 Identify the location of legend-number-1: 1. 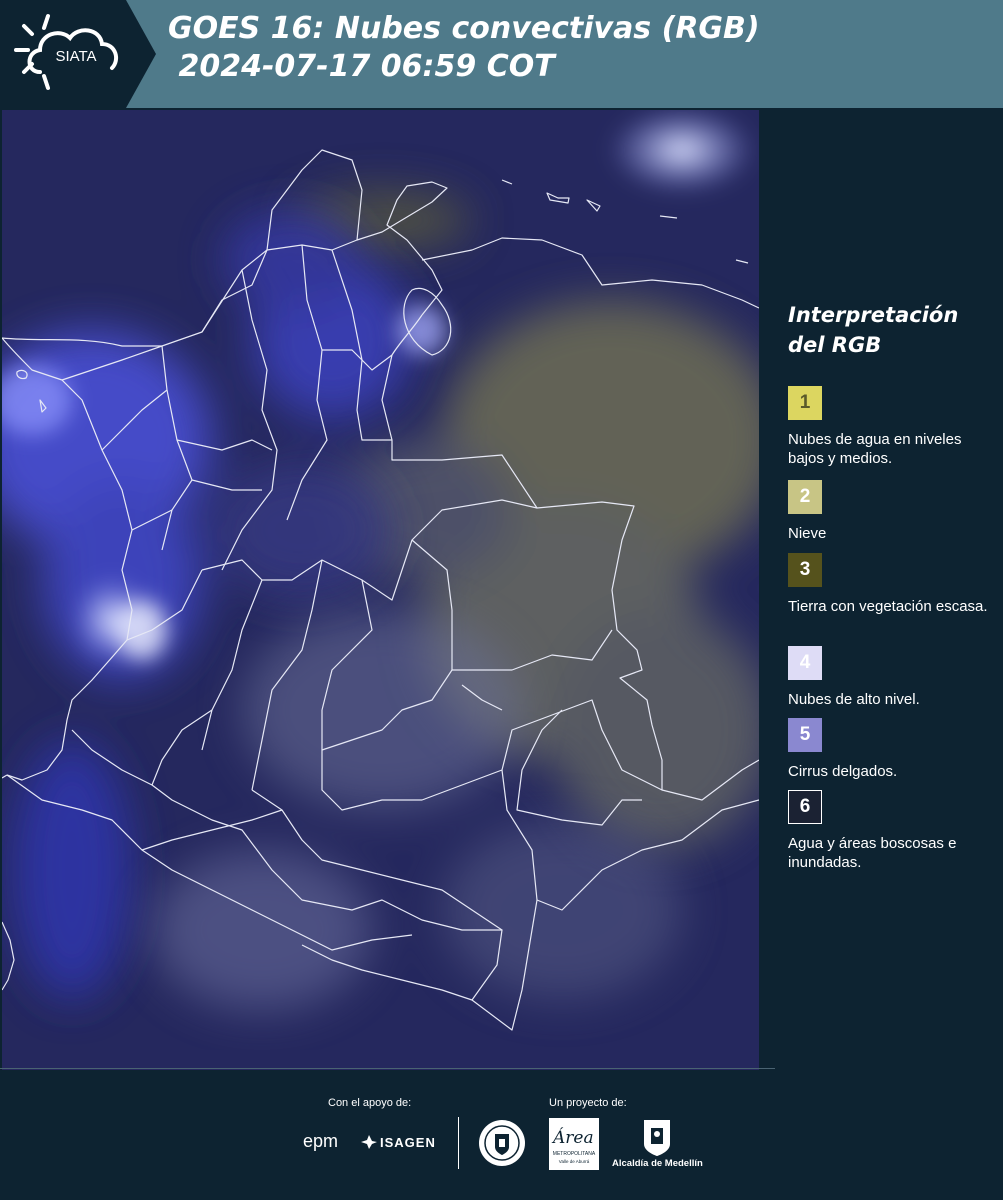
(805, 402).